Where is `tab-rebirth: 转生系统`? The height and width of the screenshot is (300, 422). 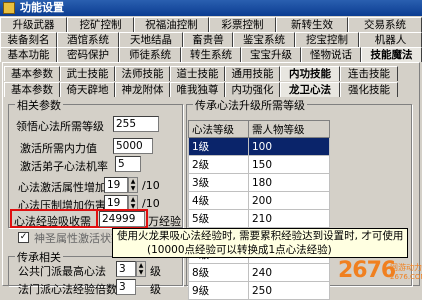
tab-rebirth: 转生系统 is located at coordinates (211, 54).